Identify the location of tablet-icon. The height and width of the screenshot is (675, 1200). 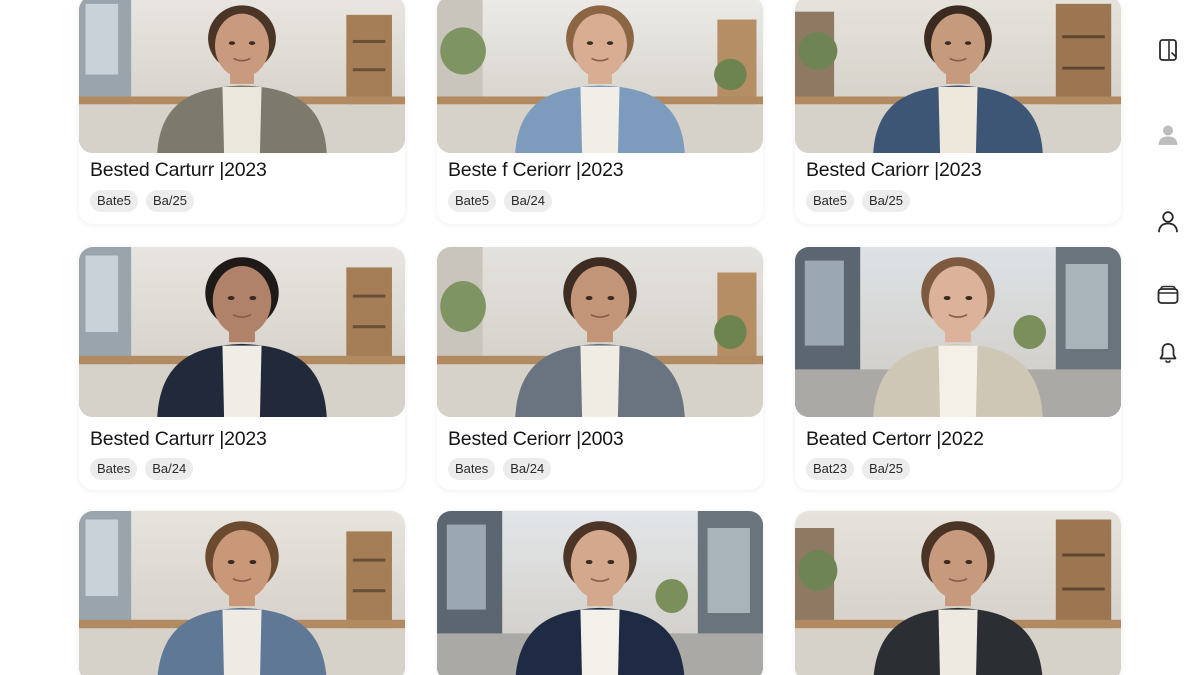
(1168, 50).